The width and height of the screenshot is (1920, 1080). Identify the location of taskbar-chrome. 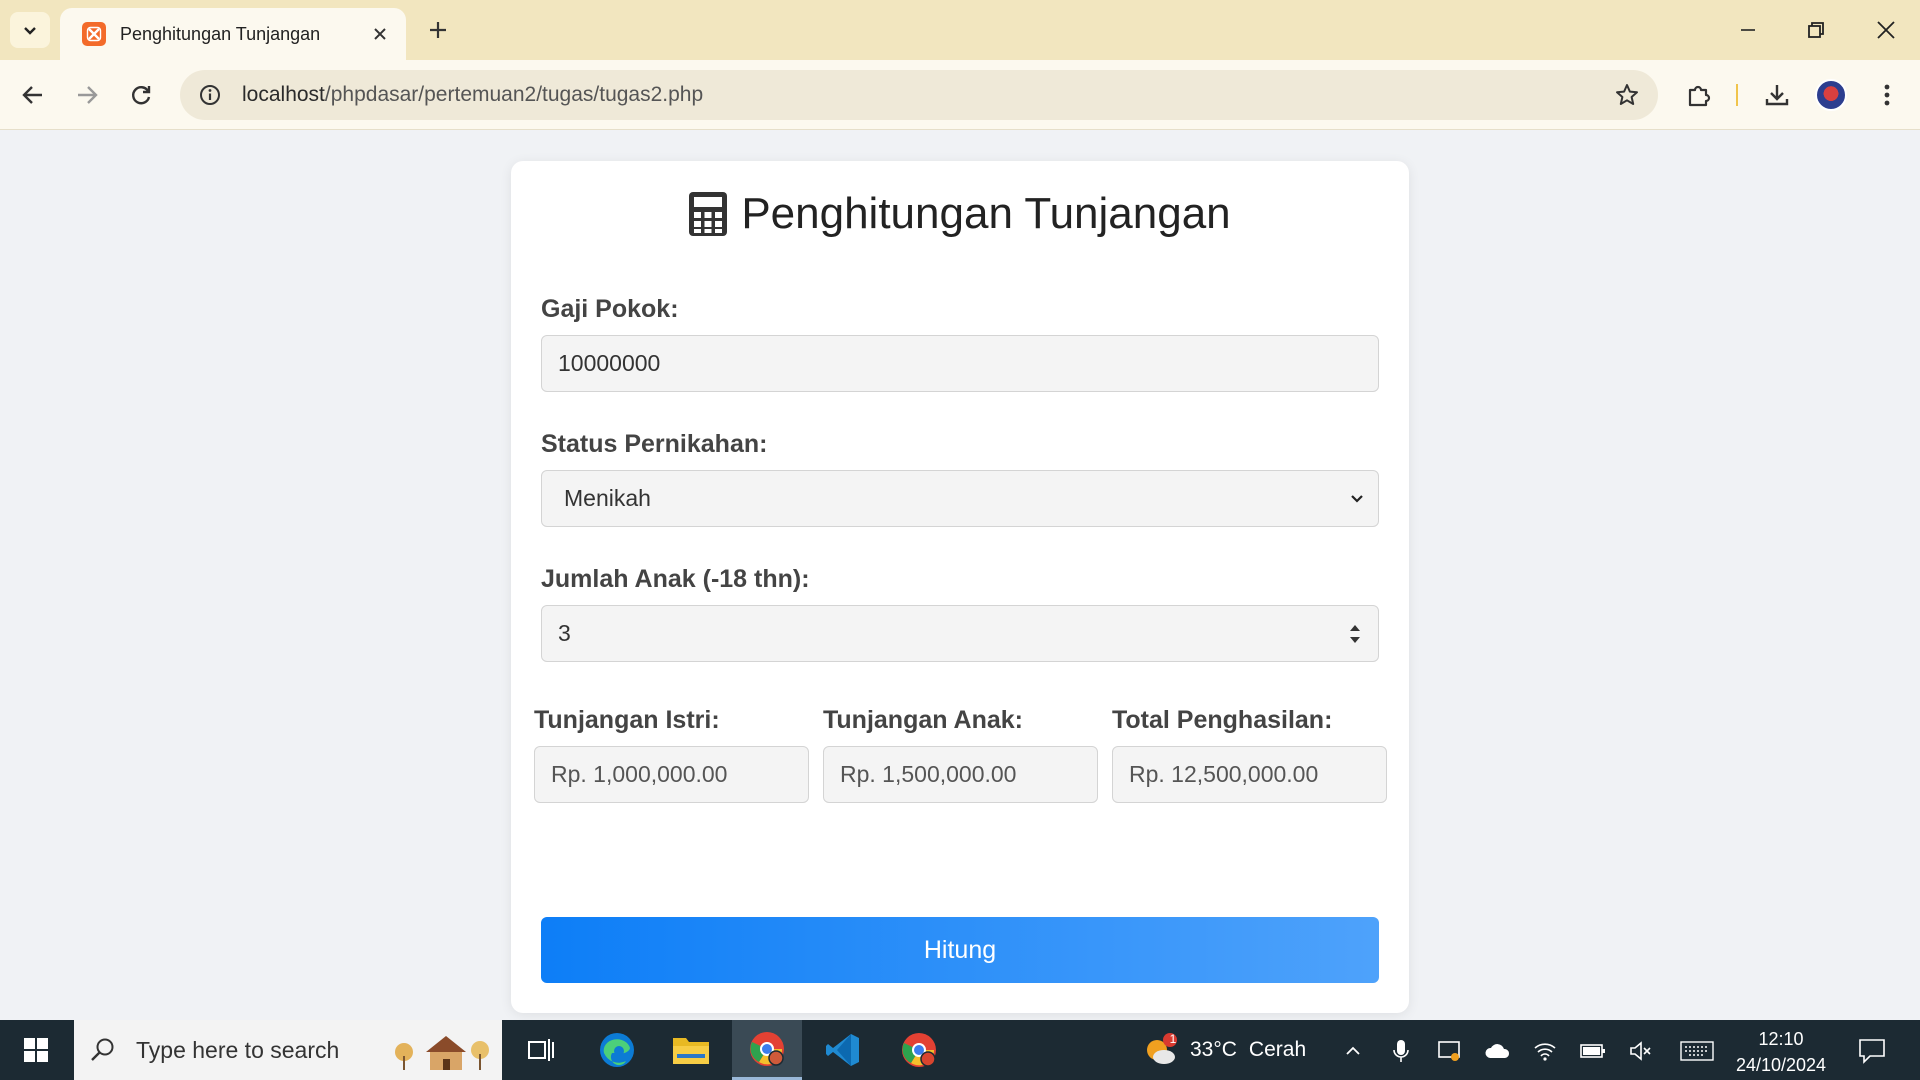
(767, 1050).